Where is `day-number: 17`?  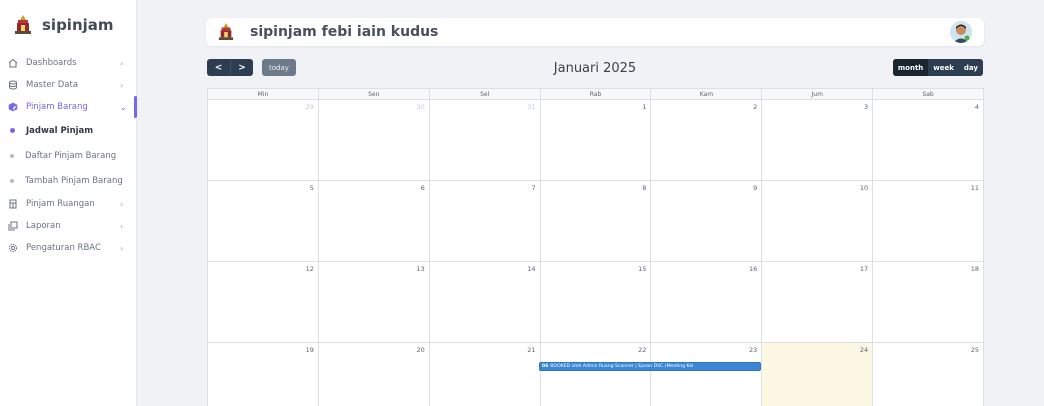
day-number: 17 is located at coordinates (864, 269).